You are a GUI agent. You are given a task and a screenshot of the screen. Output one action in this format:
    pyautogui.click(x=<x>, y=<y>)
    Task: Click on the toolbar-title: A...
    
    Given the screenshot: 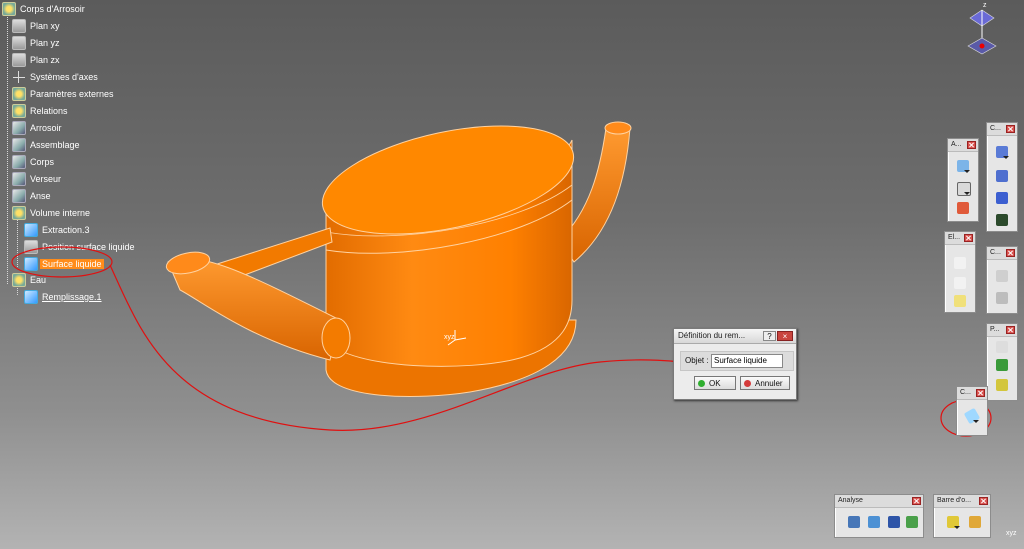 What is the action you would take?
    pyautogui.click(x=956, y=144)
    